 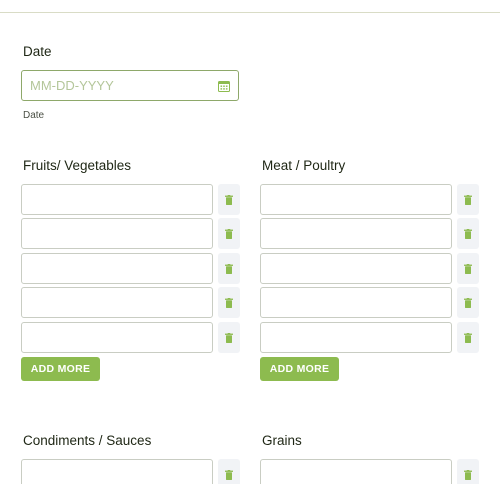 What do you see at coordinates (299, 369) in the screenshot?
I see `meat-add-more-button: ADD MORE` at bounding box center [299, 369].